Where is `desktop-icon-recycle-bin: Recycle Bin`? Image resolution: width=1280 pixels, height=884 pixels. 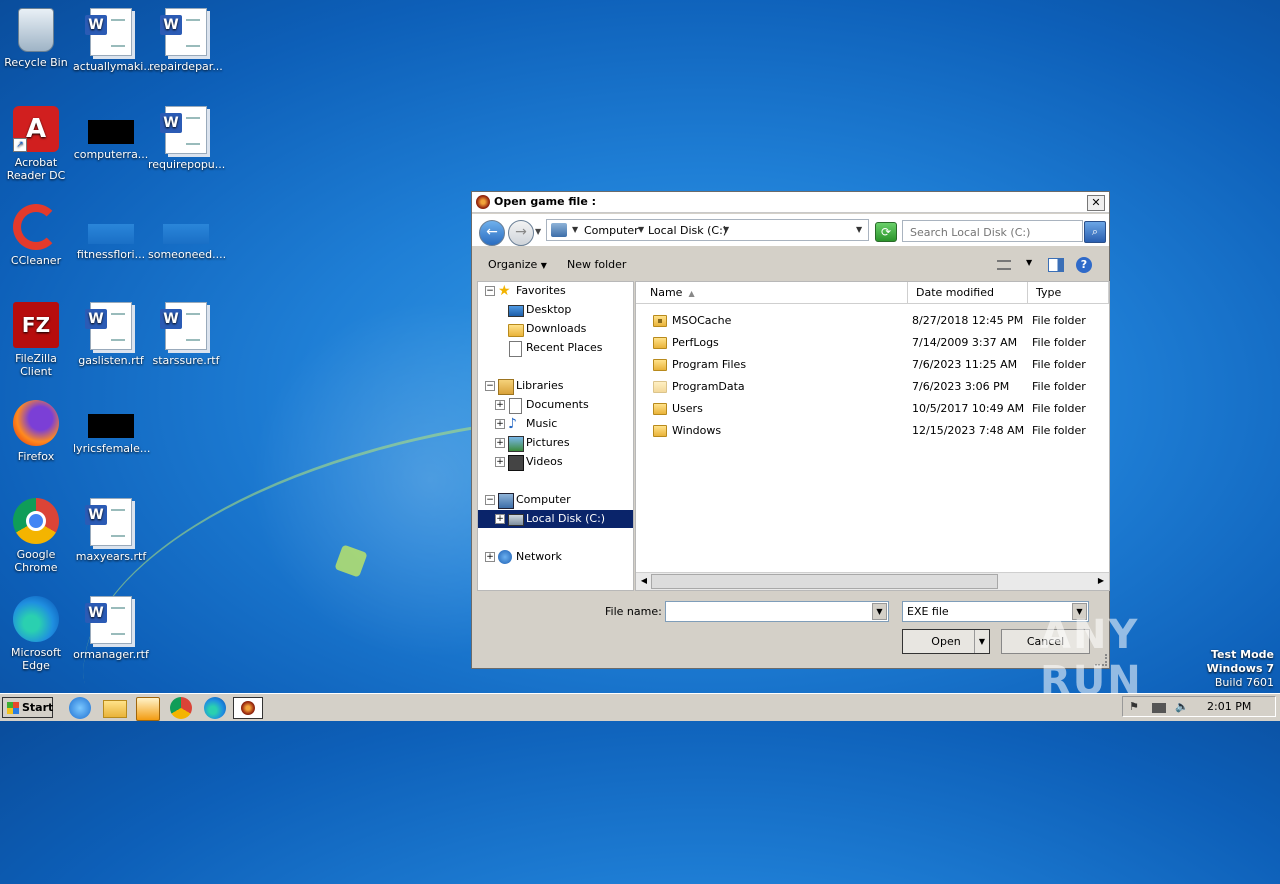
desktop-icon-recycle-bin: Recycle Bin is located at coordinates (37, 38).